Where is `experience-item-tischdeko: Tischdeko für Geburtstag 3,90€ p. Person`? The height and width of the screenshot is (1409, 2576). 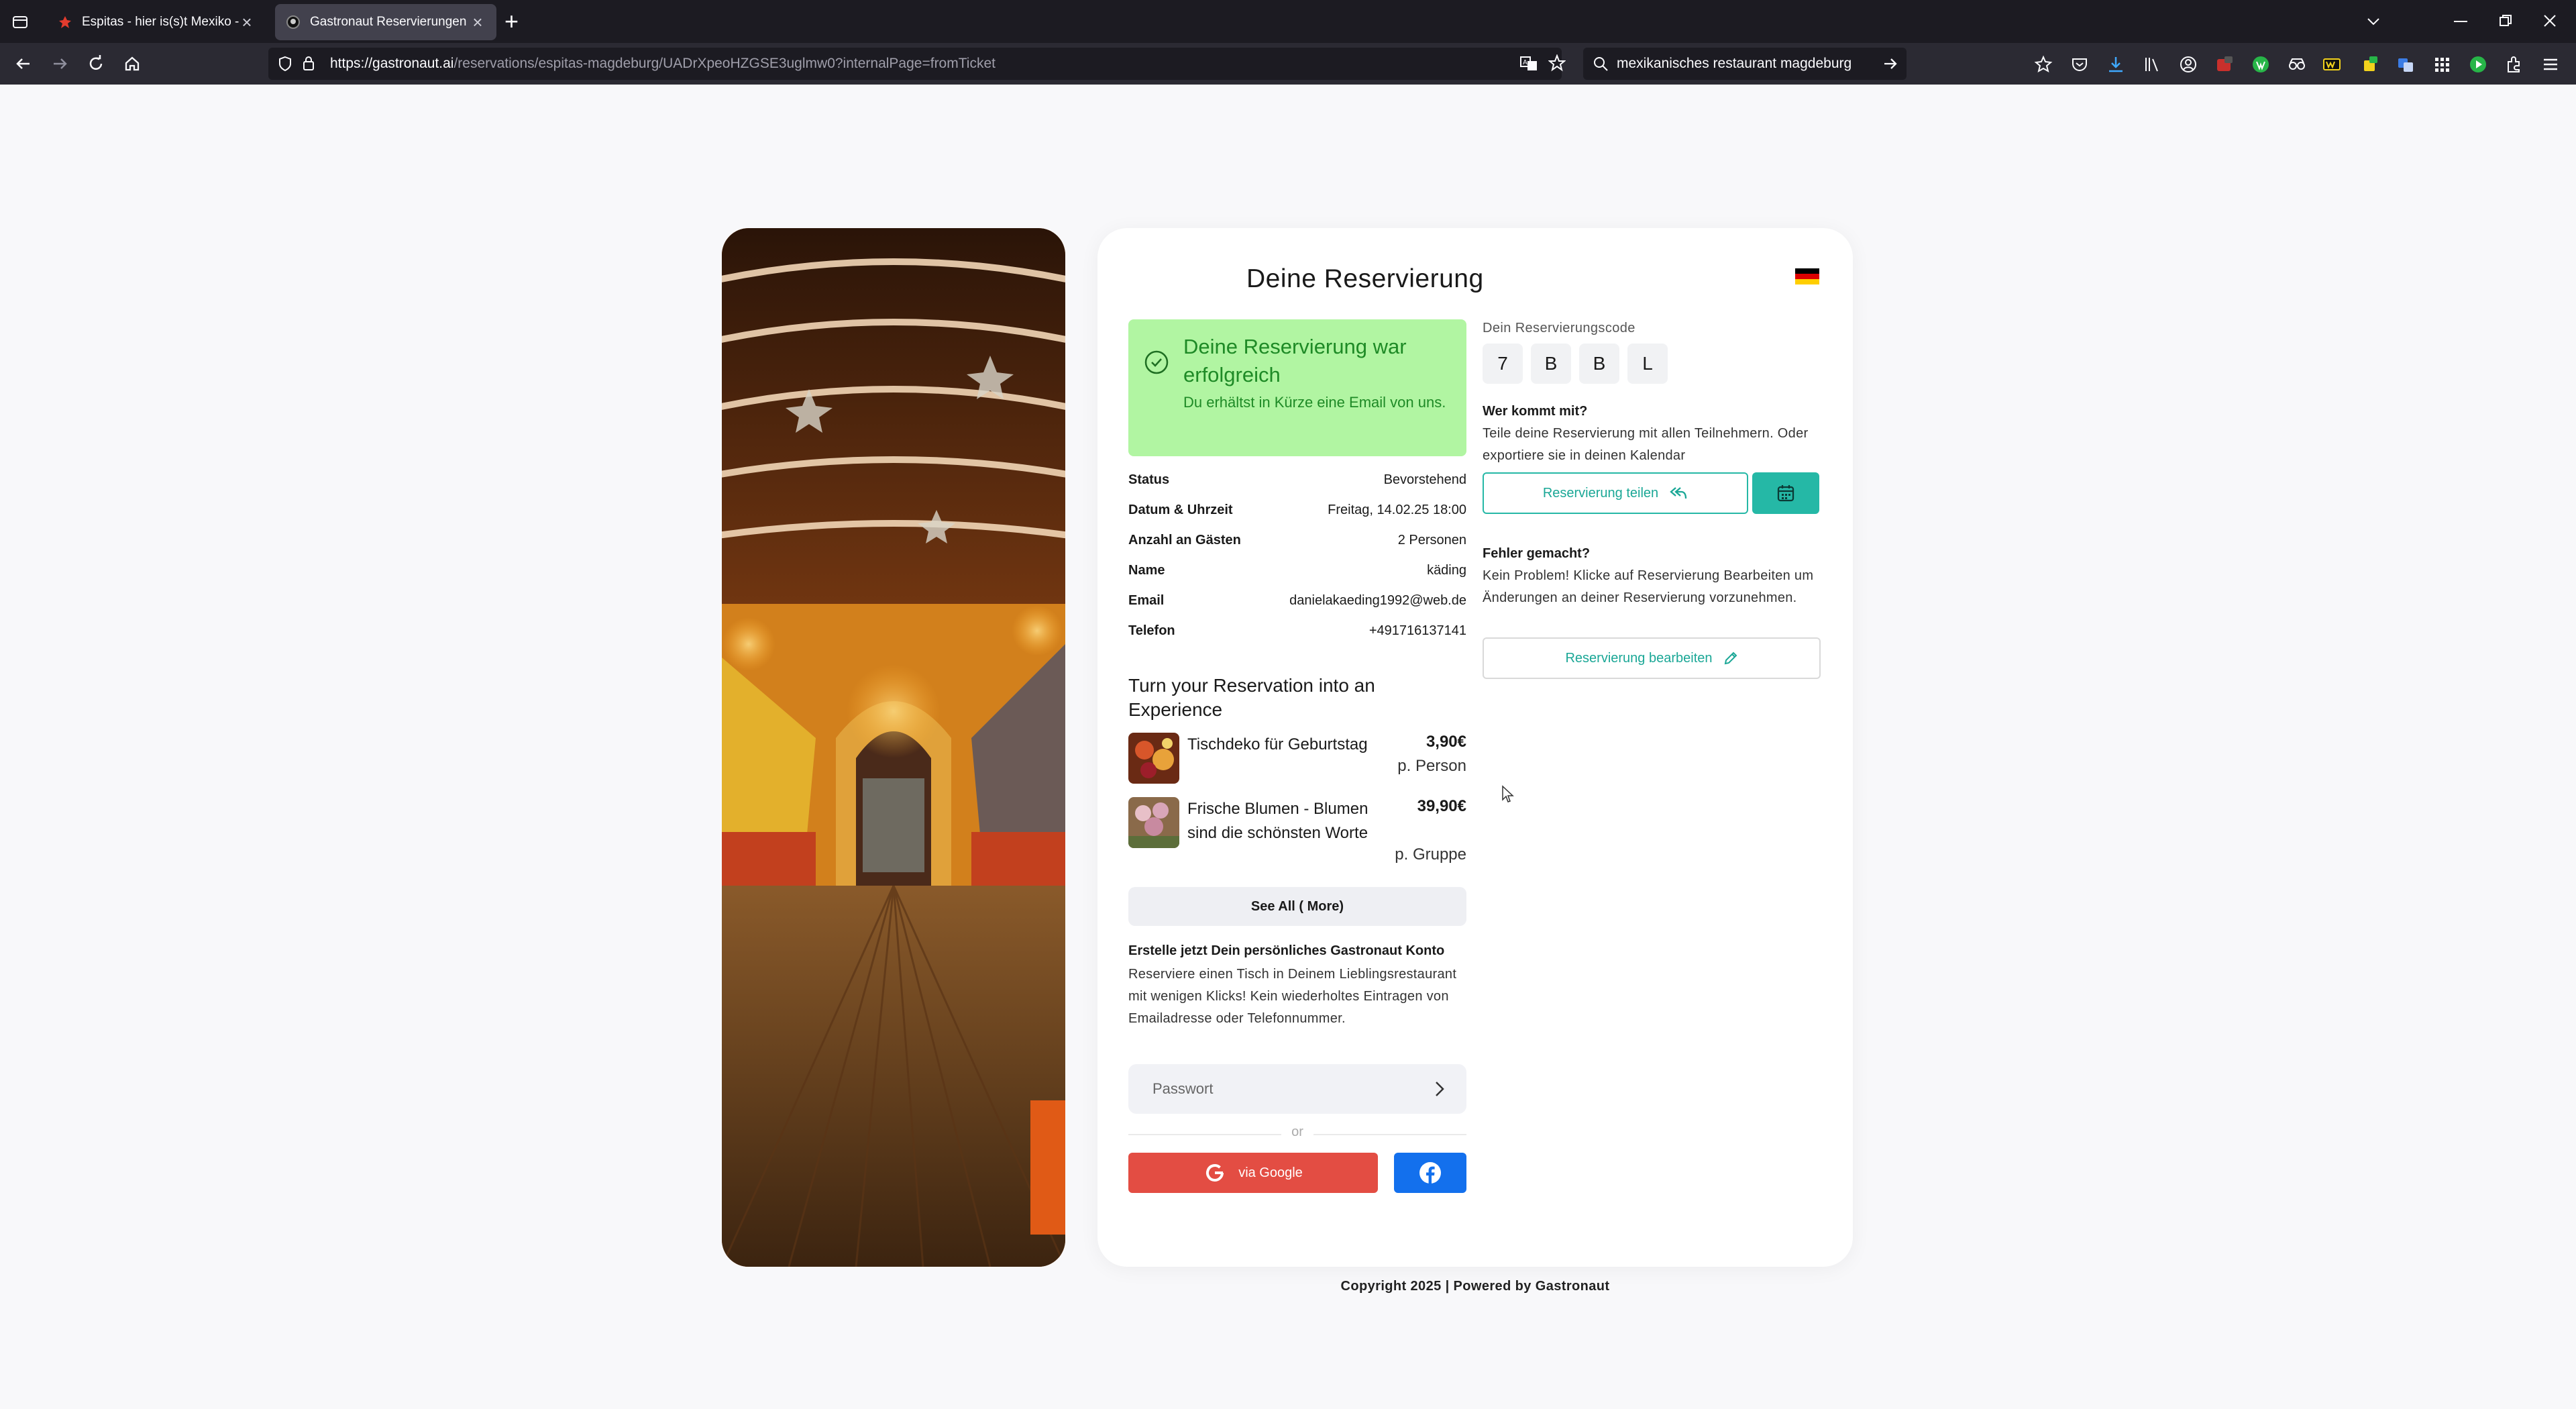 experience-item-tischdeko: Tischdeko für Geburtstag 3,90€ p. Person is located at coordinates (1297, 759).